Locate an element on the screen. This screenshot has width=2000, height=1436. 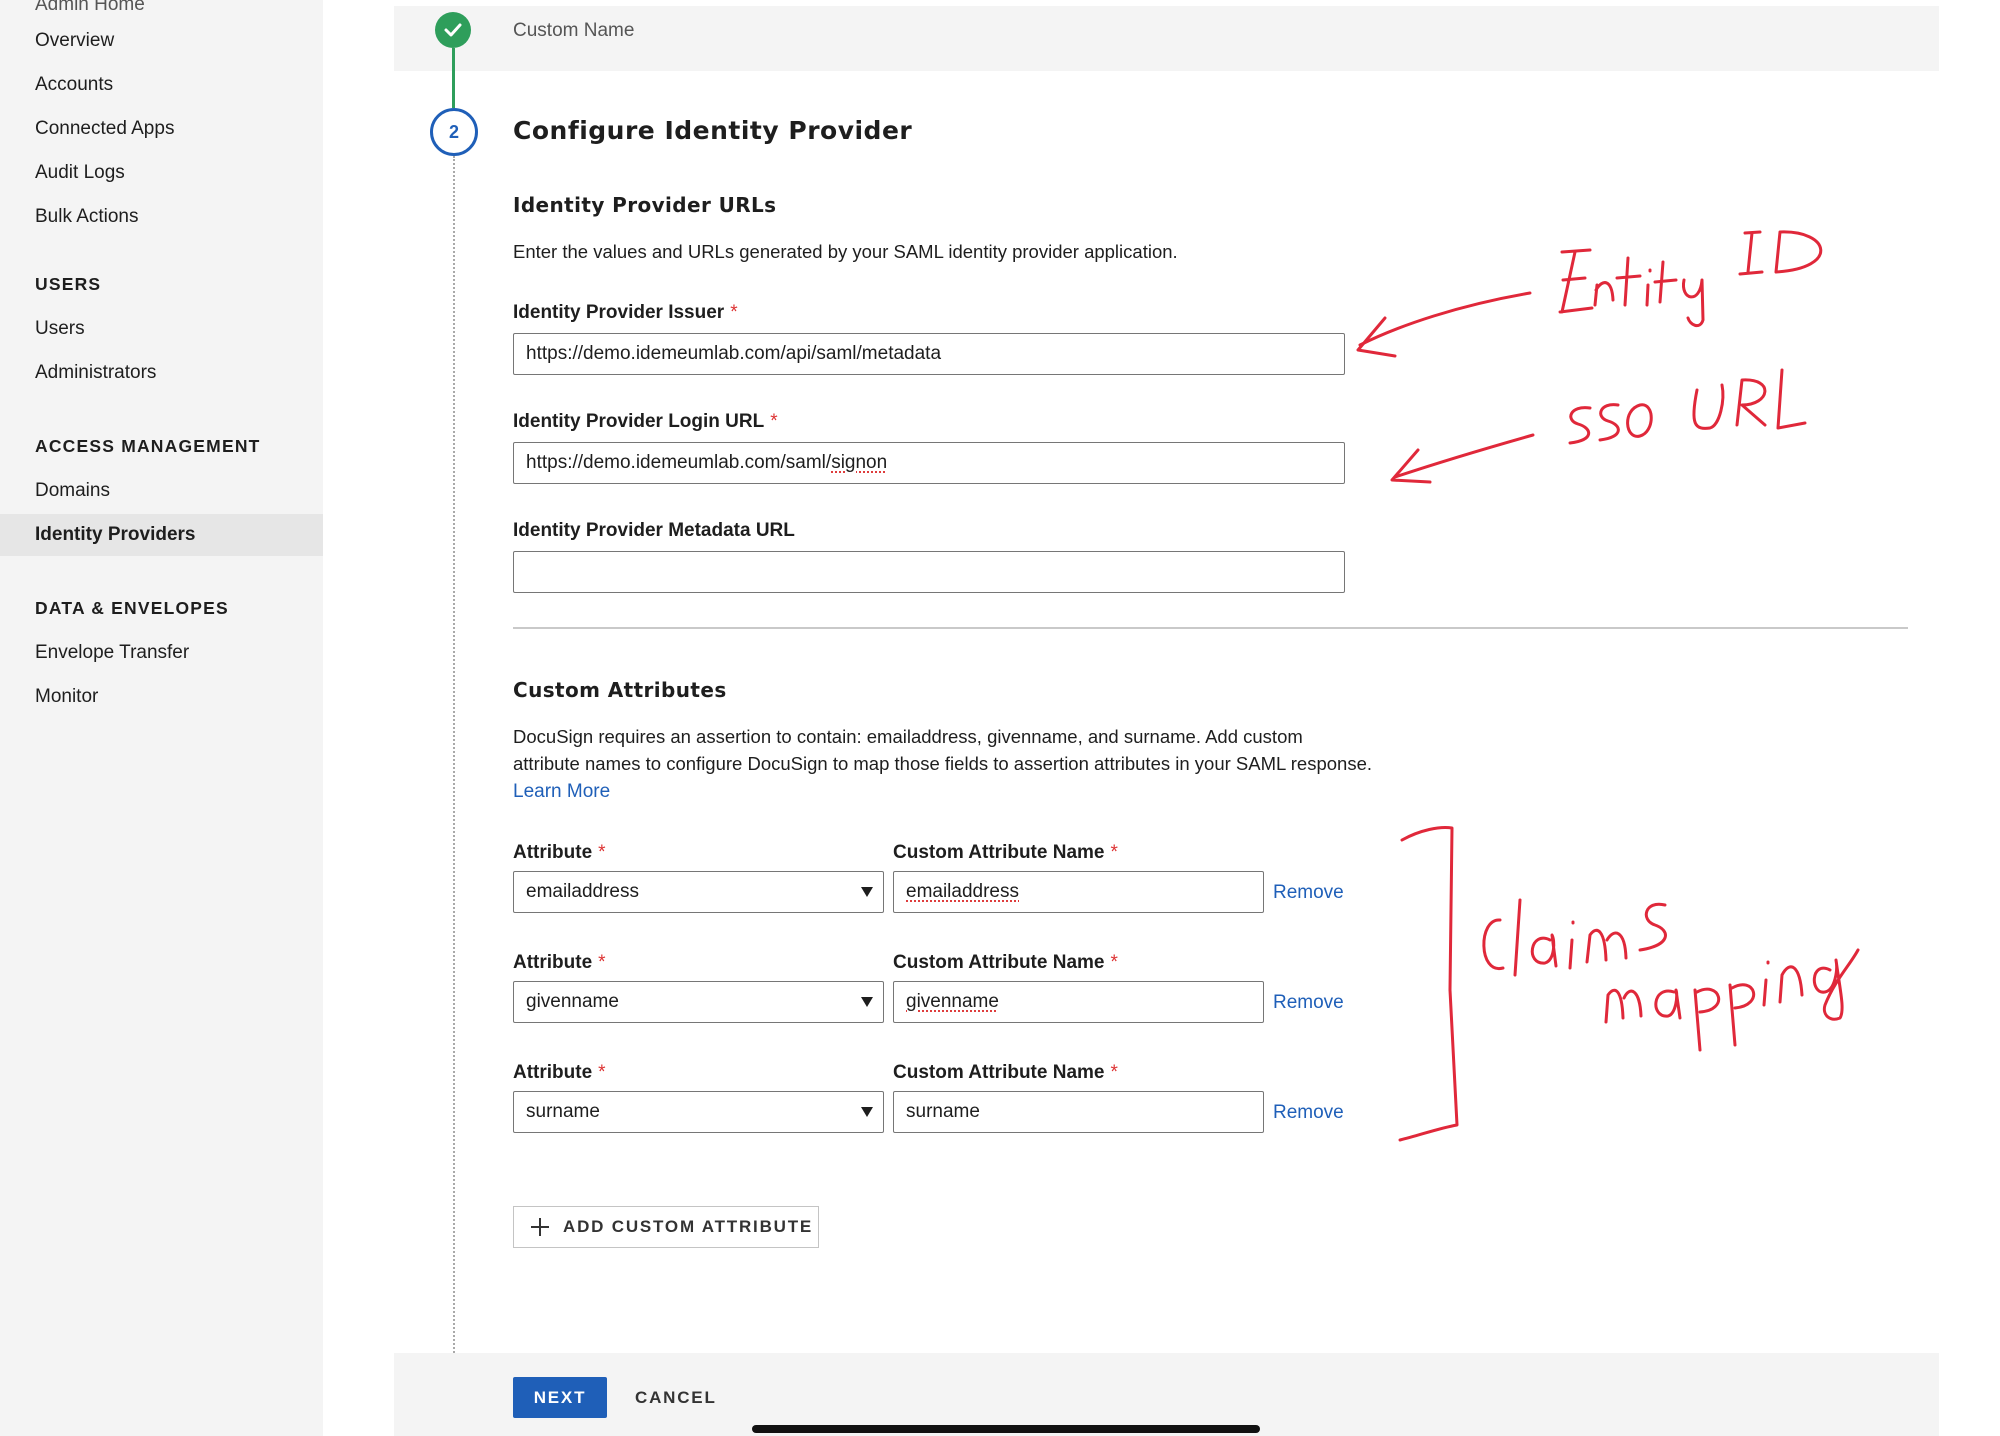
sidebar-item-administrators: Administrators is located at coordinates (161, 373).